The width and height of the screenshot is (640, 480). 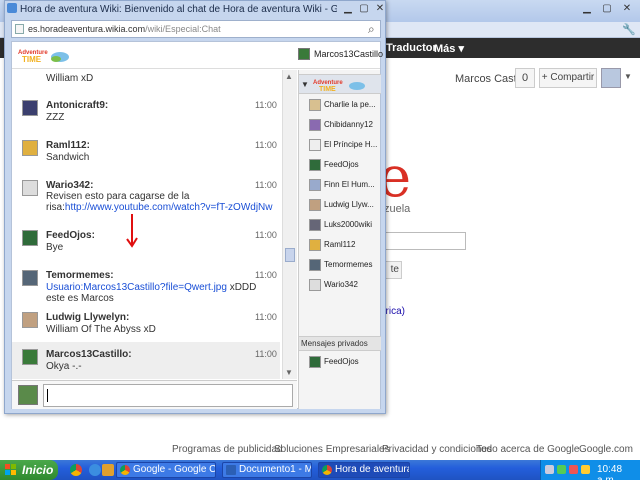 I want to click on wikia-favicon-icon, so click(x=12, y=8).